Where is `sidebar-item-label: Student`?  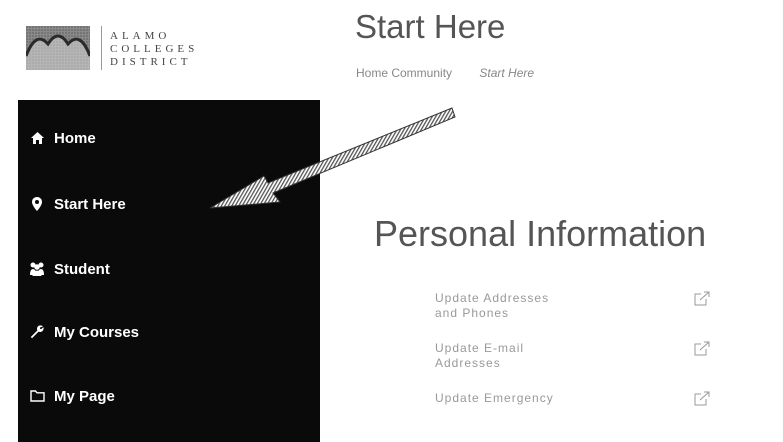 sidebar-item-label: Student is located at coordinates (82, 269).